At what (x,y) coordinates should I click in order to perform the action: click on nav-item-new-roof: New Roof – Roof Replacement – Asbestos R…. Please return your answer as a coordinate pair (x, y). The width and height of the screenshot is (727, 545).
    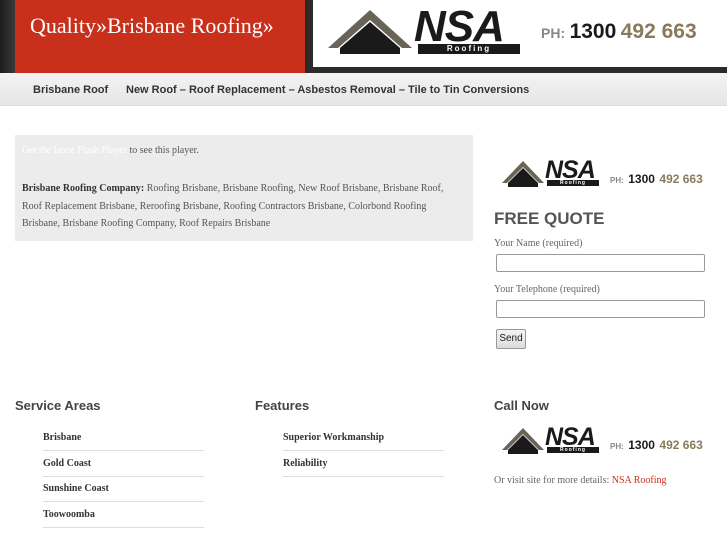
    Looking at the image, I should click on (327, 90).